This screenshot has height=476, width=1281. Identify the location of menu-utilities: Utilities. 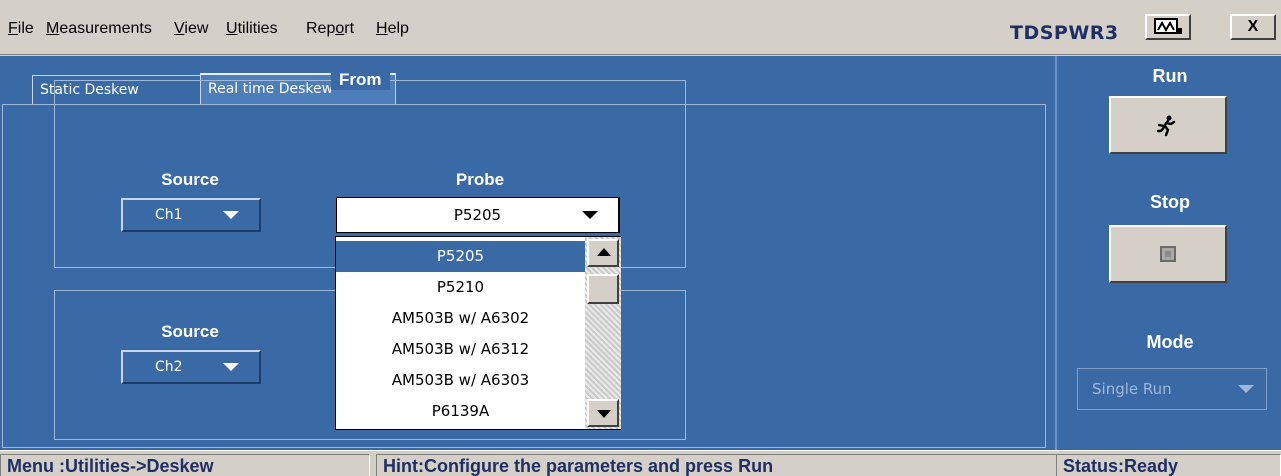
(252, 29).